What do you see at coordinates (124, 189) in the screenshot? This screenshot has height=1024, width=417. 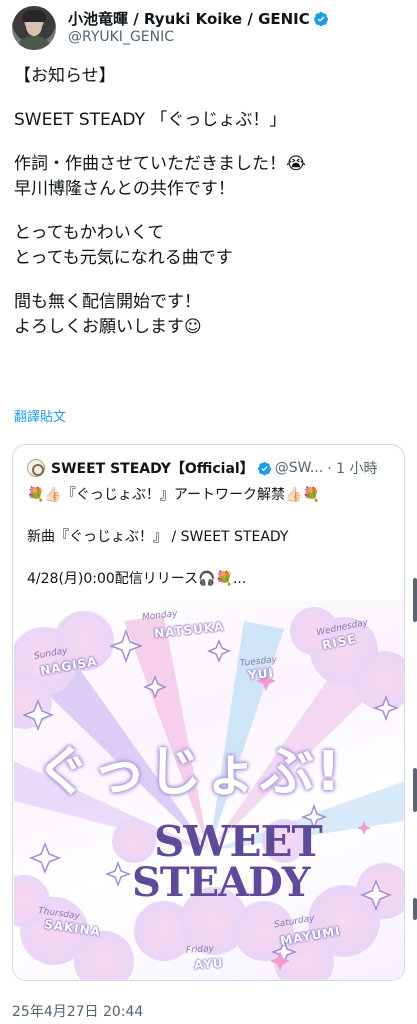 I see `tweet-line: 早川博隆さんとの共作です！` at bounding box center [124, 189].